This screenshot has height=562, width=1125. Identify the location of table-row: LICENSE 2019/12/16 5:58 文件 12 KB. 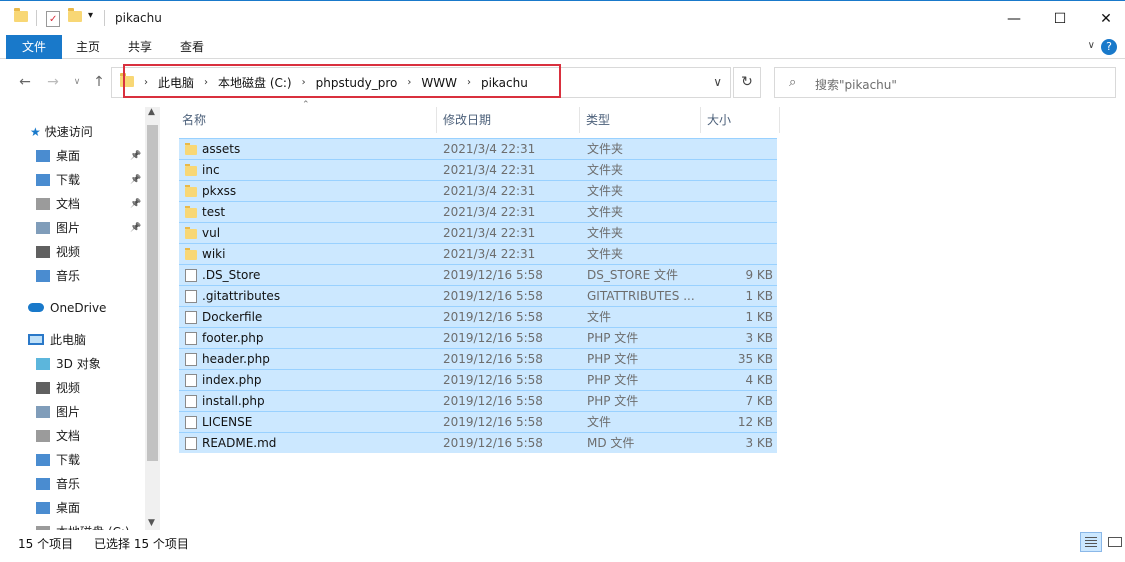
(478, 421).